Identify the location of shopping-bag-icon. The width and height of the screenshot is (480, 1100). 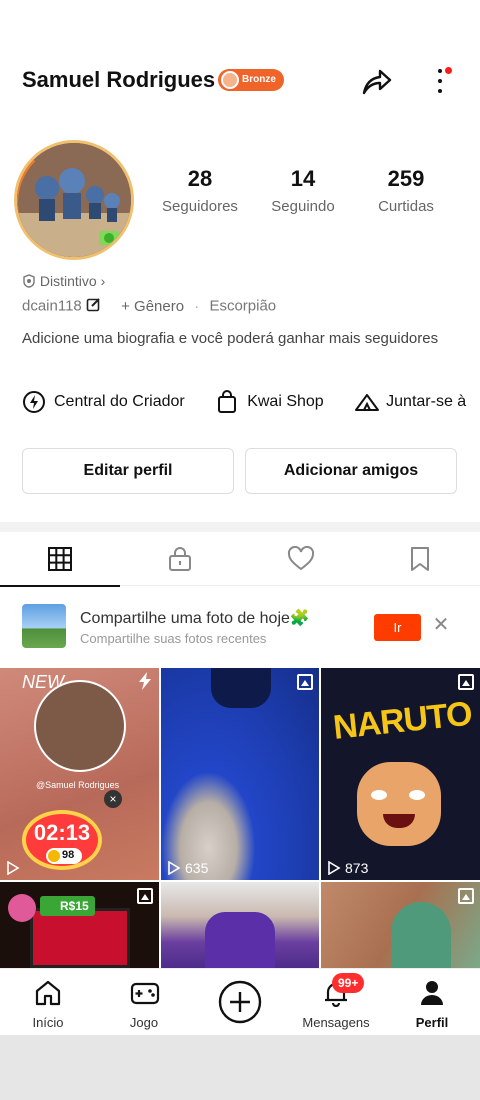
(227, 401).